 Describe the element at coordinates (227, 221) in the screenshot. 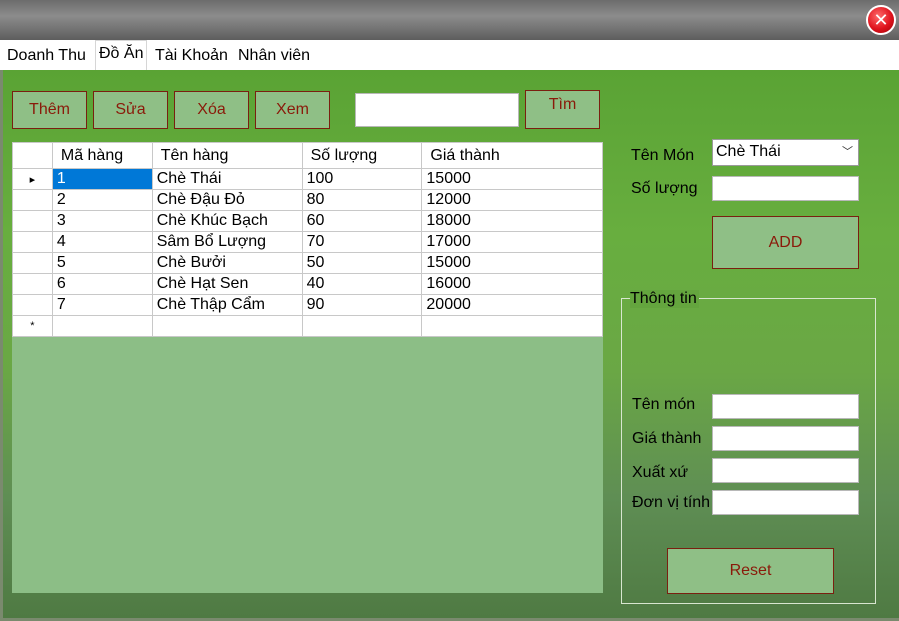

I see `cell-ten-hang: Chè Khúc Bạch` at that location.